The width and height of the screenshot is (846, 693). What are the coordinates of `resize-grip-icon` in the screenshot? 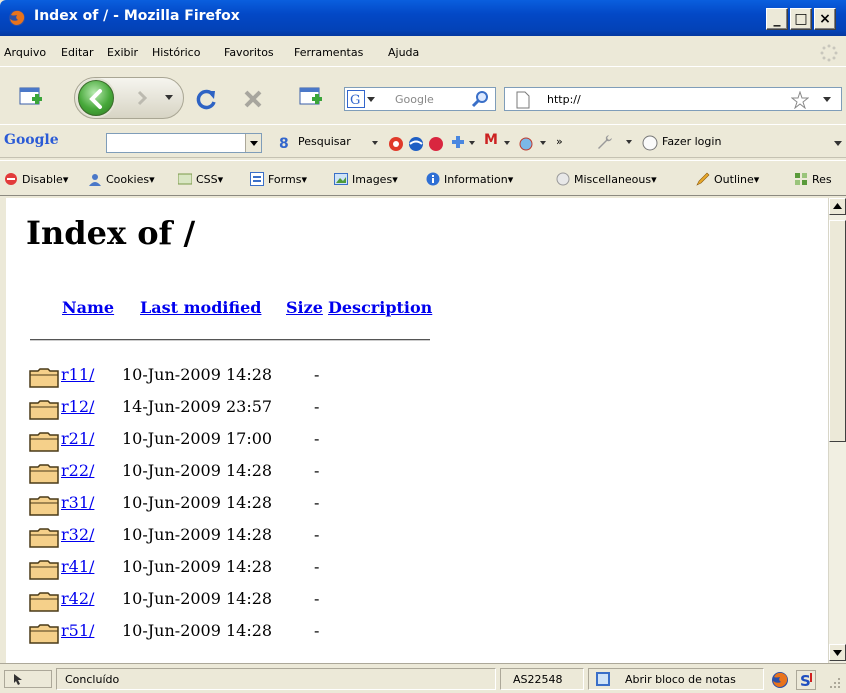 It's located at (835, 683).